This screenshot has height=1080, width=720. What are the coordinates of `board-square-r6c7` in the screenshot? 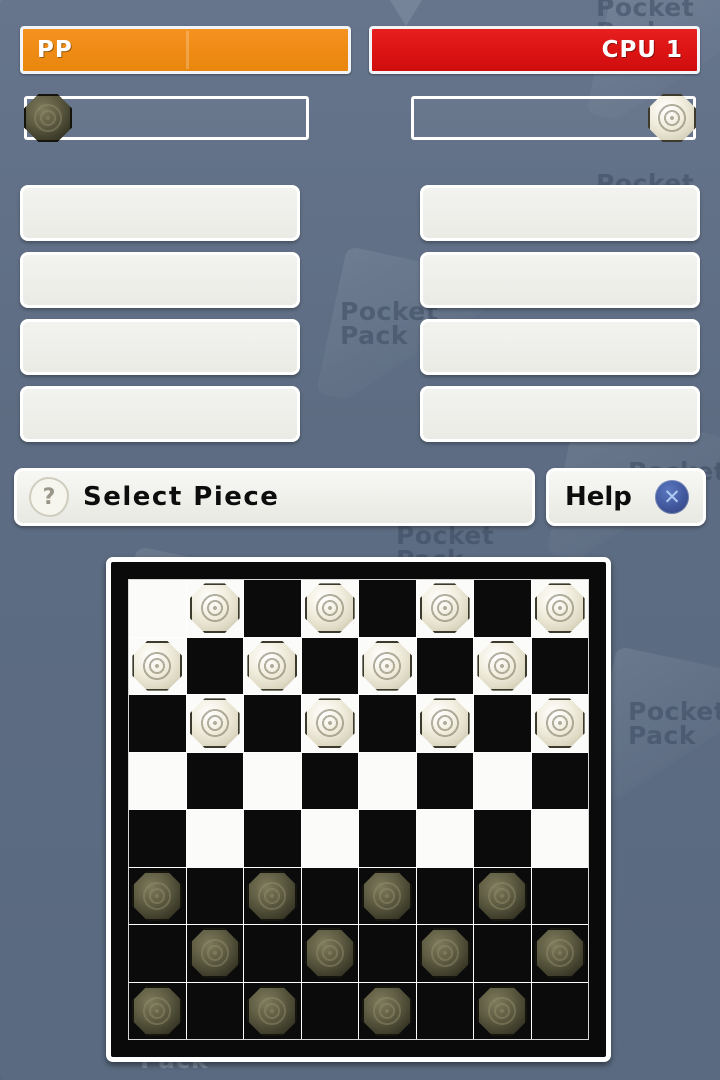 It's located at (502, 895).